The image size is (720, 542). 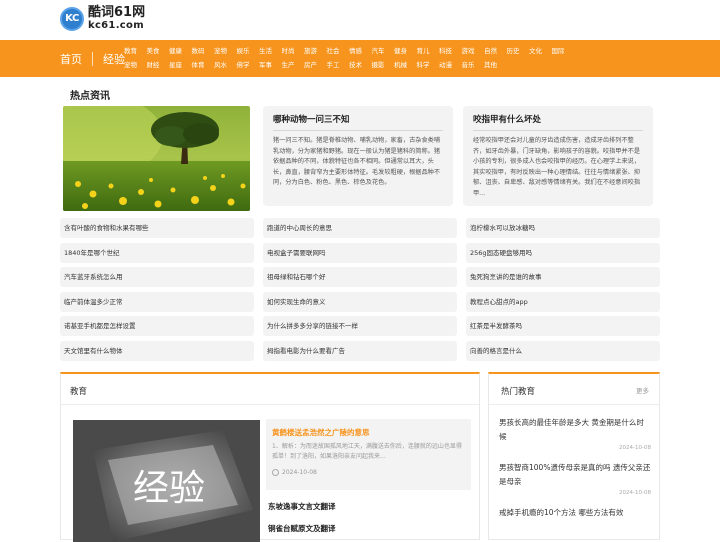 I want to click on hot-link: 泡柠檬水可以放冰糖吗, so click(x=563, y=228).